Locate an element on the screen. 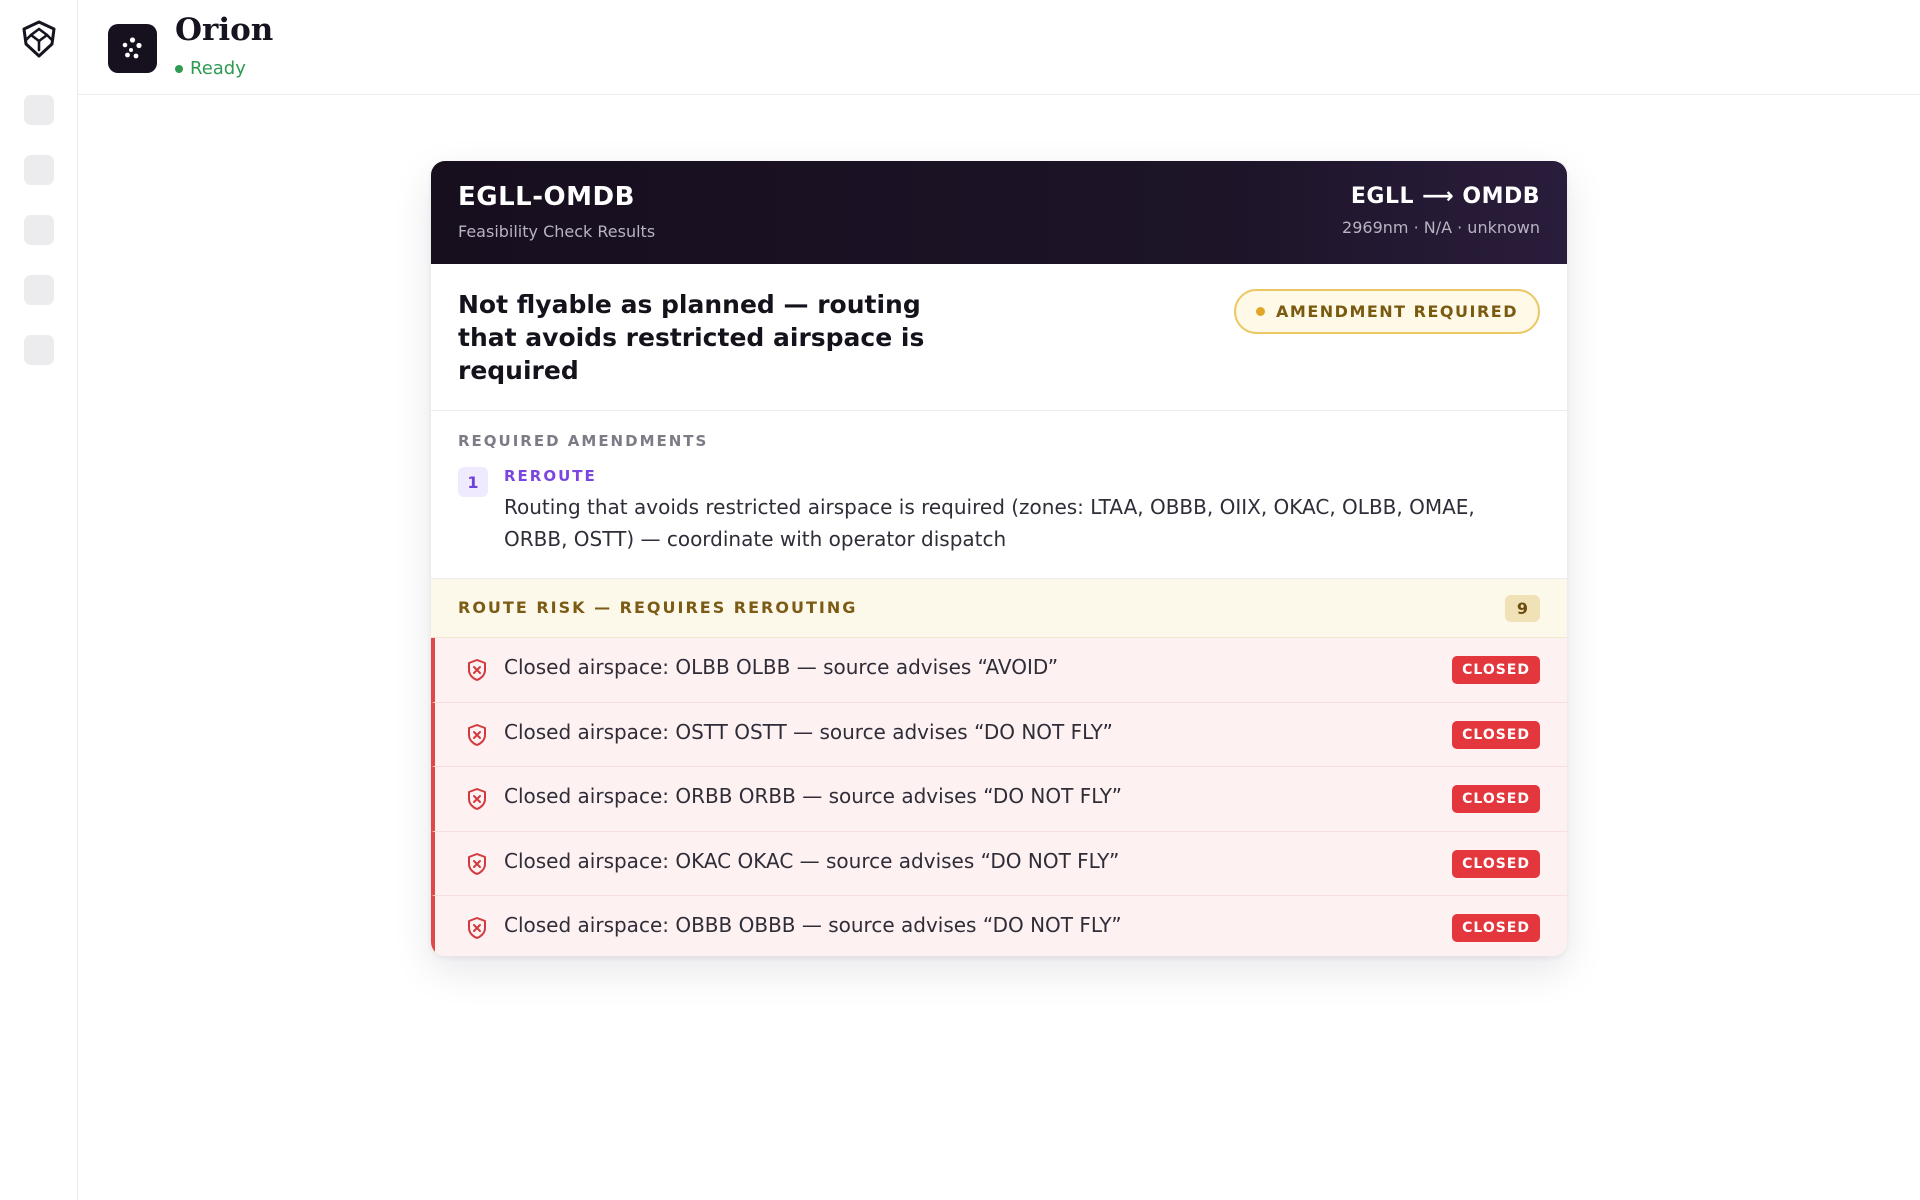 The height and width of the screenshot is (1200, 1920). sparkle-dots-icon is located at coordinates (132, 48).